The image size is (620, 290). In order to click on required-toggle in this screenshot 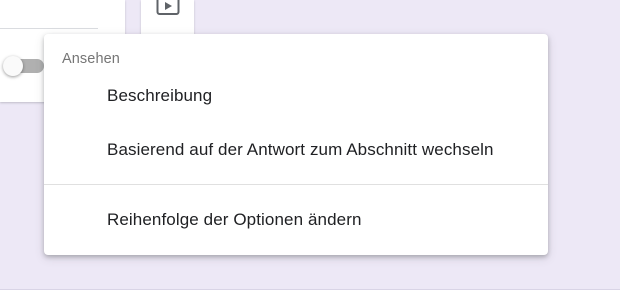, I will do `click(23, 66)`.